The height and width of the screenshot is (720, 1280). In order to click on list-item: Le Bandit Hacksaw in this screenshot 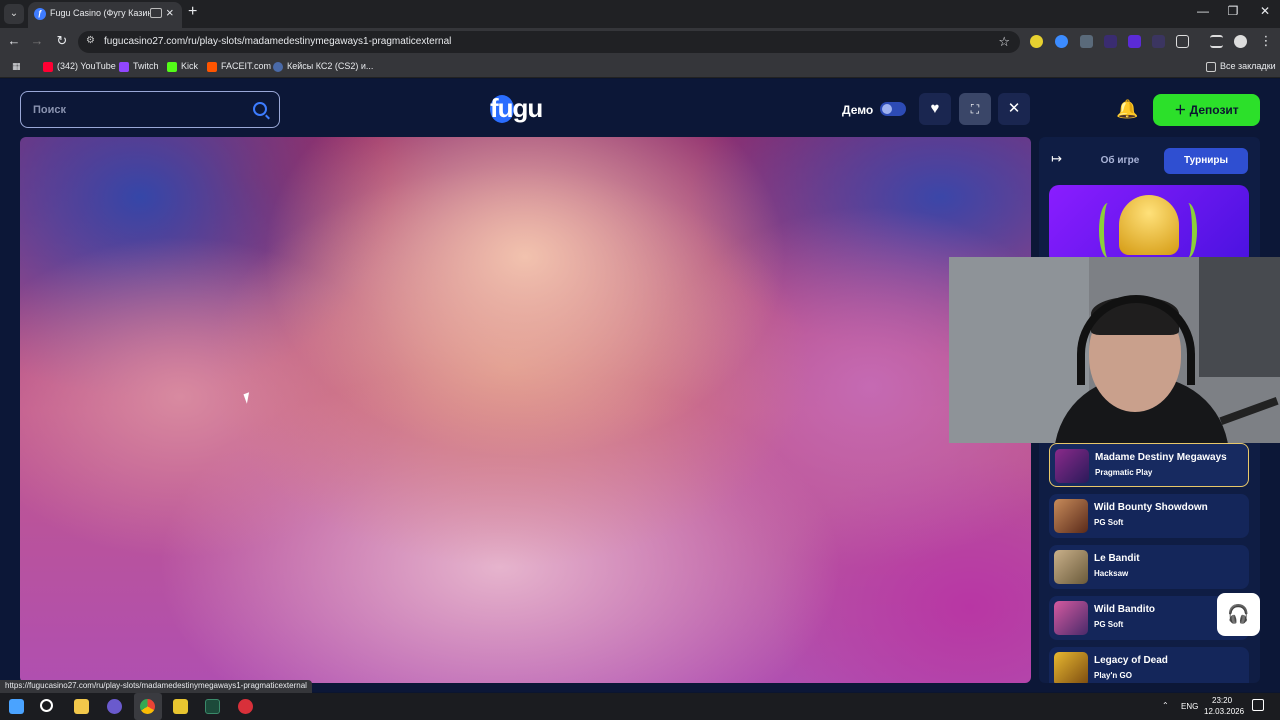, I will do `click(1149, 567)`.